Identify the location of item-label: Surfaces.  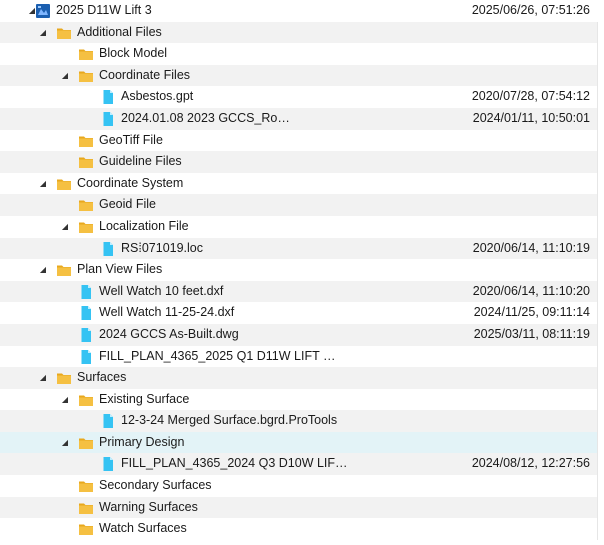
(102, 377).